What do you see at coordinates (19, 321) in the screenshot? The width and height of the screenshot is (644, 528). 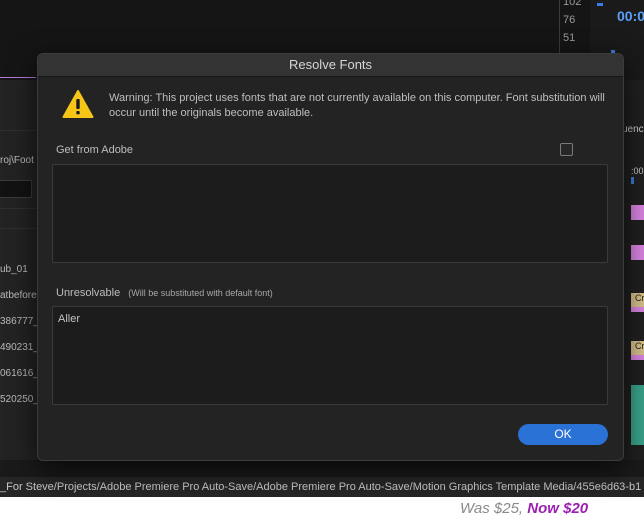 I see `project-item: 386777_` at bounding box center [19, 321].